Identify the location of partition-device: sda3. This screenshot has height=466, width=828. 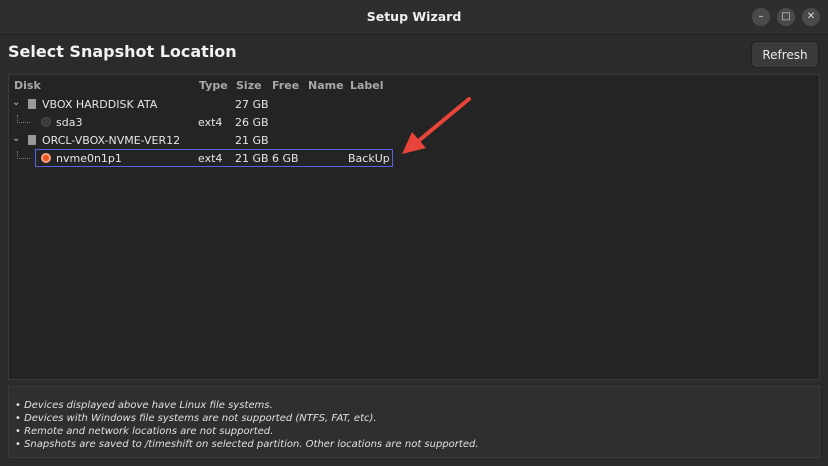
(69, 122).